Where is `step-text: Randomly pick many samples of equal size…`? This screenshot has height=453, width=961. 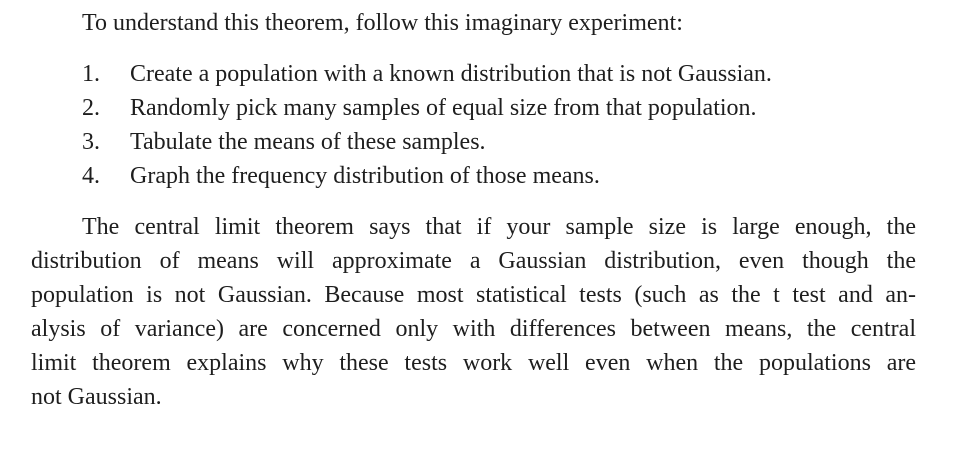
step-text: Randomly pick many samples of equal size… is located at coordinates (443, 108).